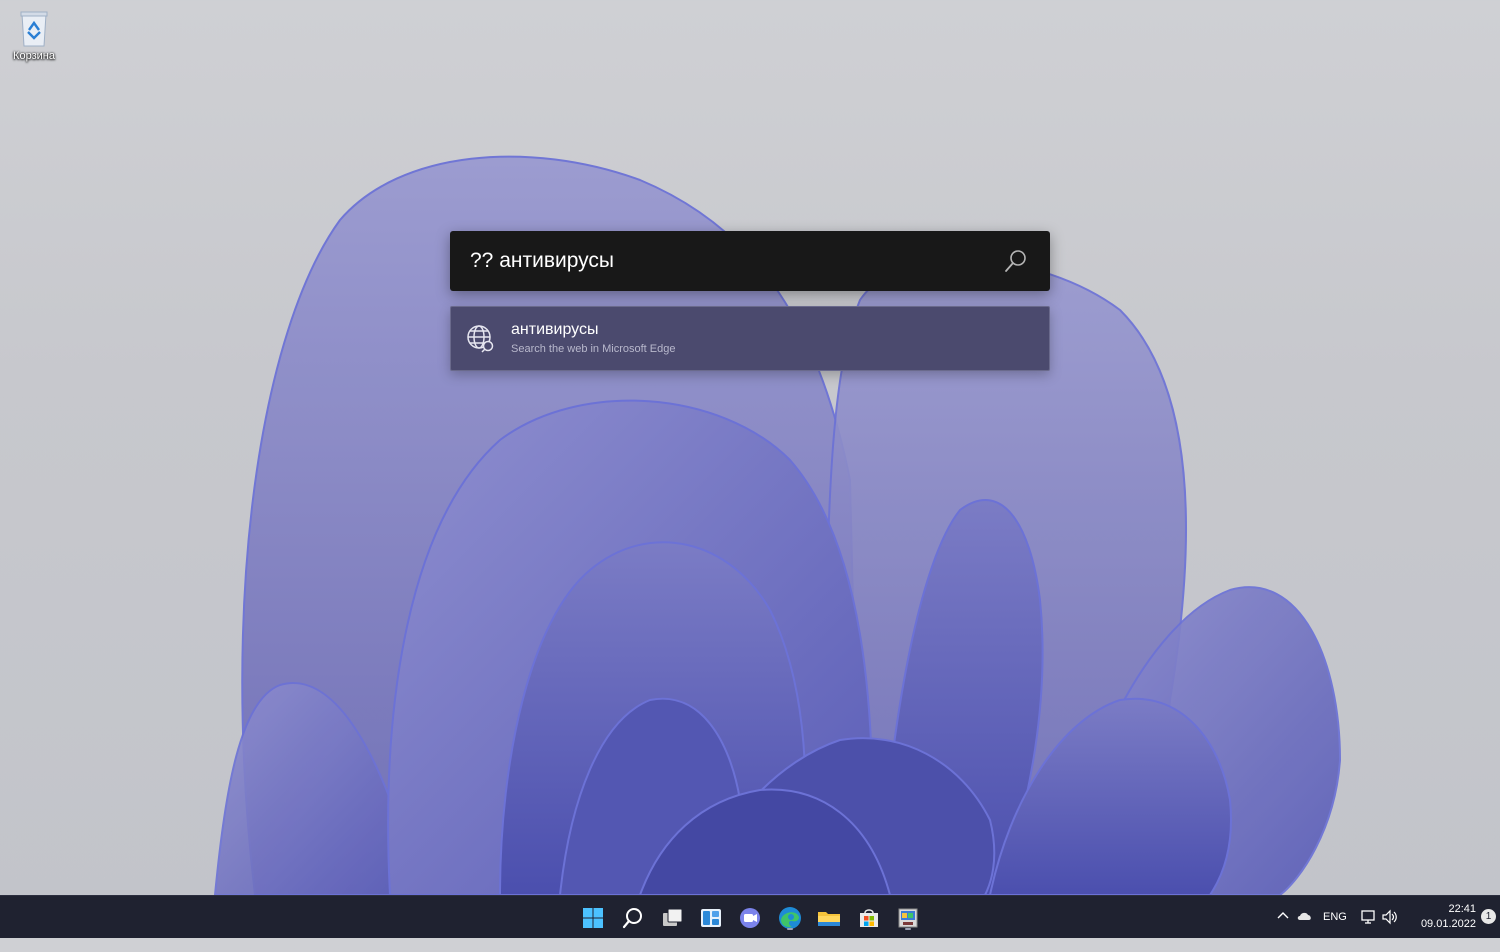 The image size is (1500, 952). I want to click on file-explorer-icon, so click(829, 924).